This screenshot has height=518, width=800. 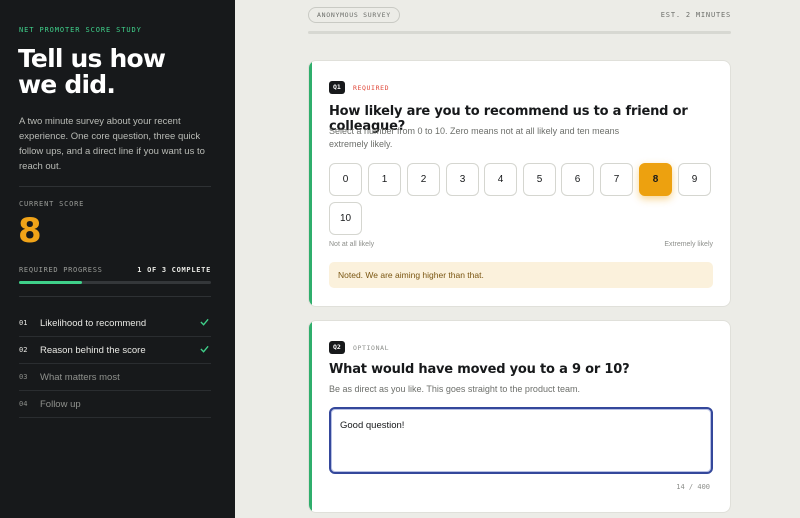 I want to click on question-tag: Q2, so click(x=337, y=347).